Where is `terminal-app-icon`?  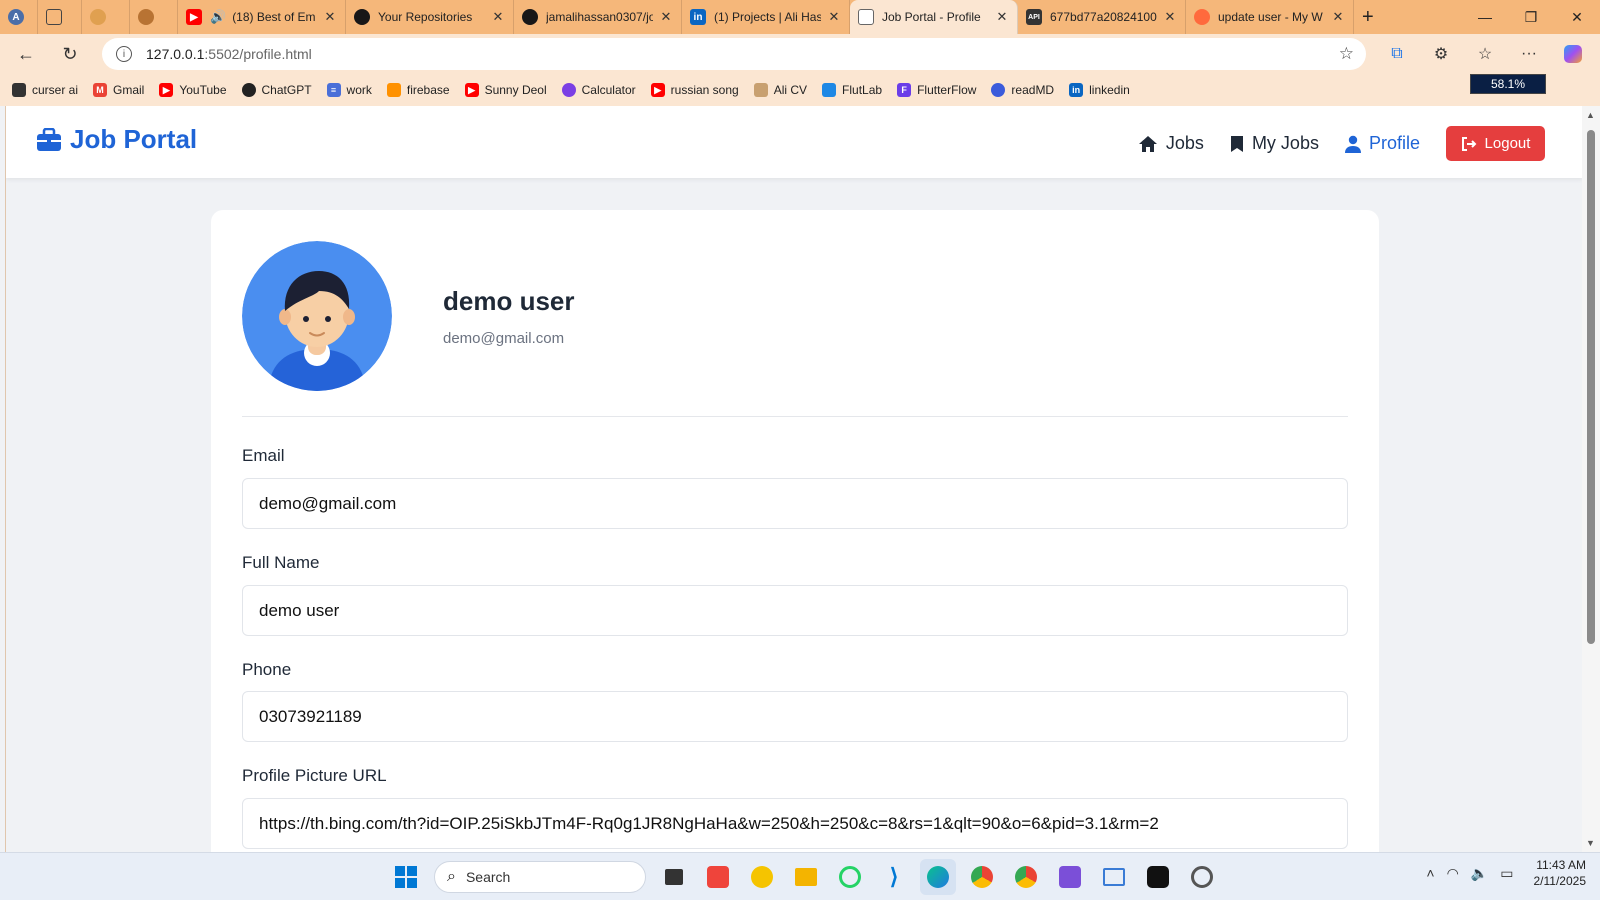
terminal-app-icon is located at coordinates (1158, 877).